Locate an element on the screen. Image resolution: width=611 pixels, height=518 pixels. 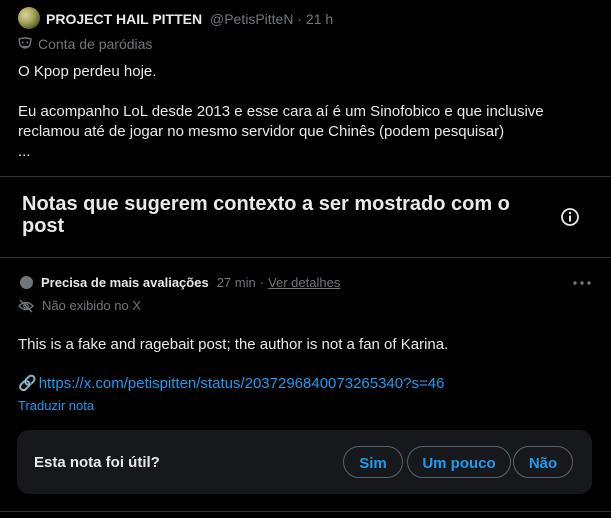
helpful-prompt: Esta nota foi útil? Sim Um pouco Não is located at coordinates (304, 462).